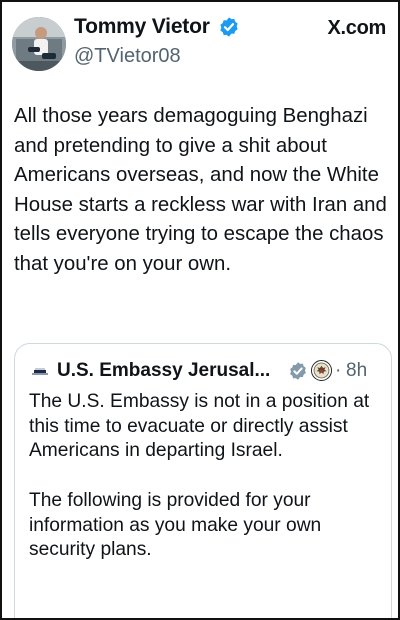 Image resolution: width=400 pixels, height=620 pixels. What do you see at coordinates (142, 27) in the screenshot?
I see `author-name: Tommy Vietor` at bounding box center [142, 27].